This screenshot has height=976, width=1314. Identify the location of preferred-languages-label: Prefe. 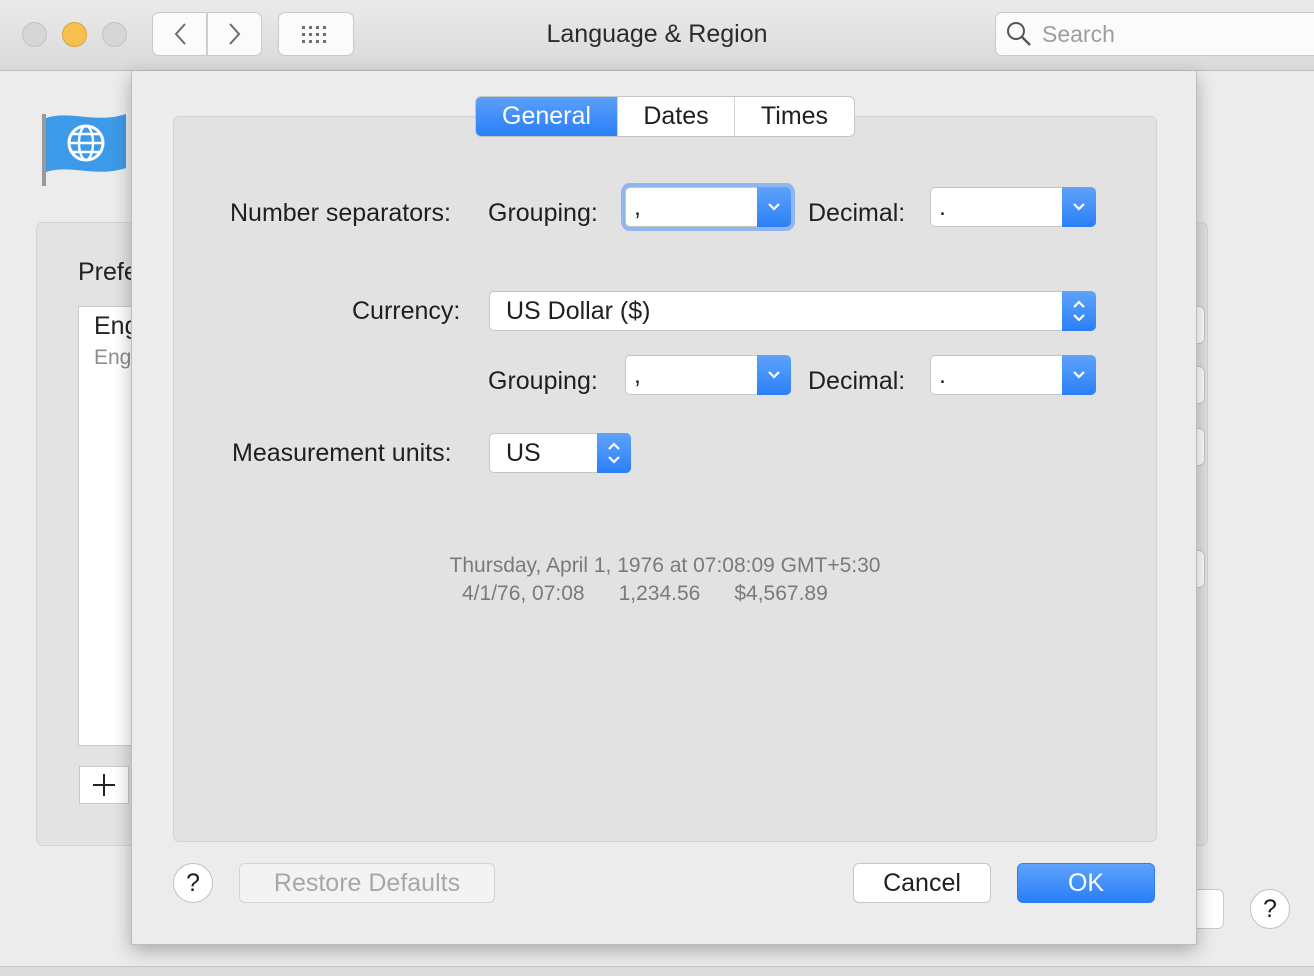
(108, 272).